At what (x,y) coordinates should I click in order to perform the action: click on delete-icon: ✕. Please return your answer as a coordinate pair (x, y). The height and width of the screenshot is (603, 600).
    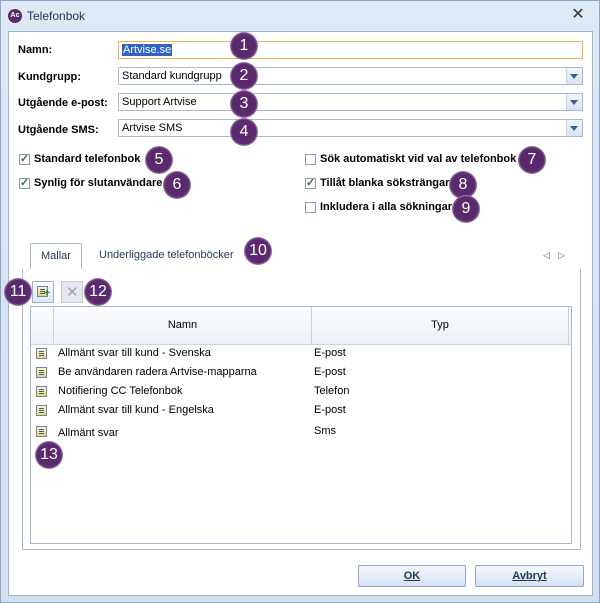
    Looking at the image, I should click on (72, 292).